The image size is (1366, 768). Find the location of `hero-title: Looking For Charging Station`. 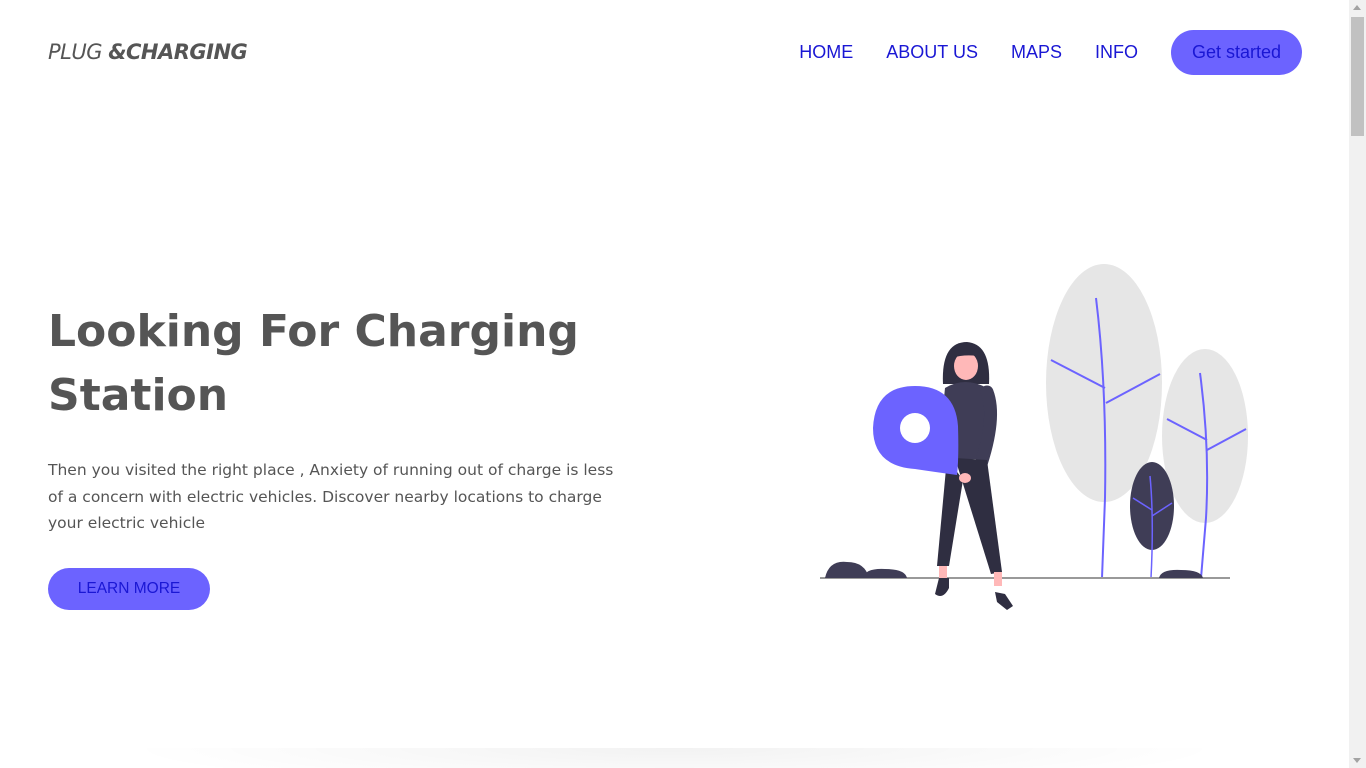

hero-title: Looking For Charging Station is located at coordinates (313, 363).